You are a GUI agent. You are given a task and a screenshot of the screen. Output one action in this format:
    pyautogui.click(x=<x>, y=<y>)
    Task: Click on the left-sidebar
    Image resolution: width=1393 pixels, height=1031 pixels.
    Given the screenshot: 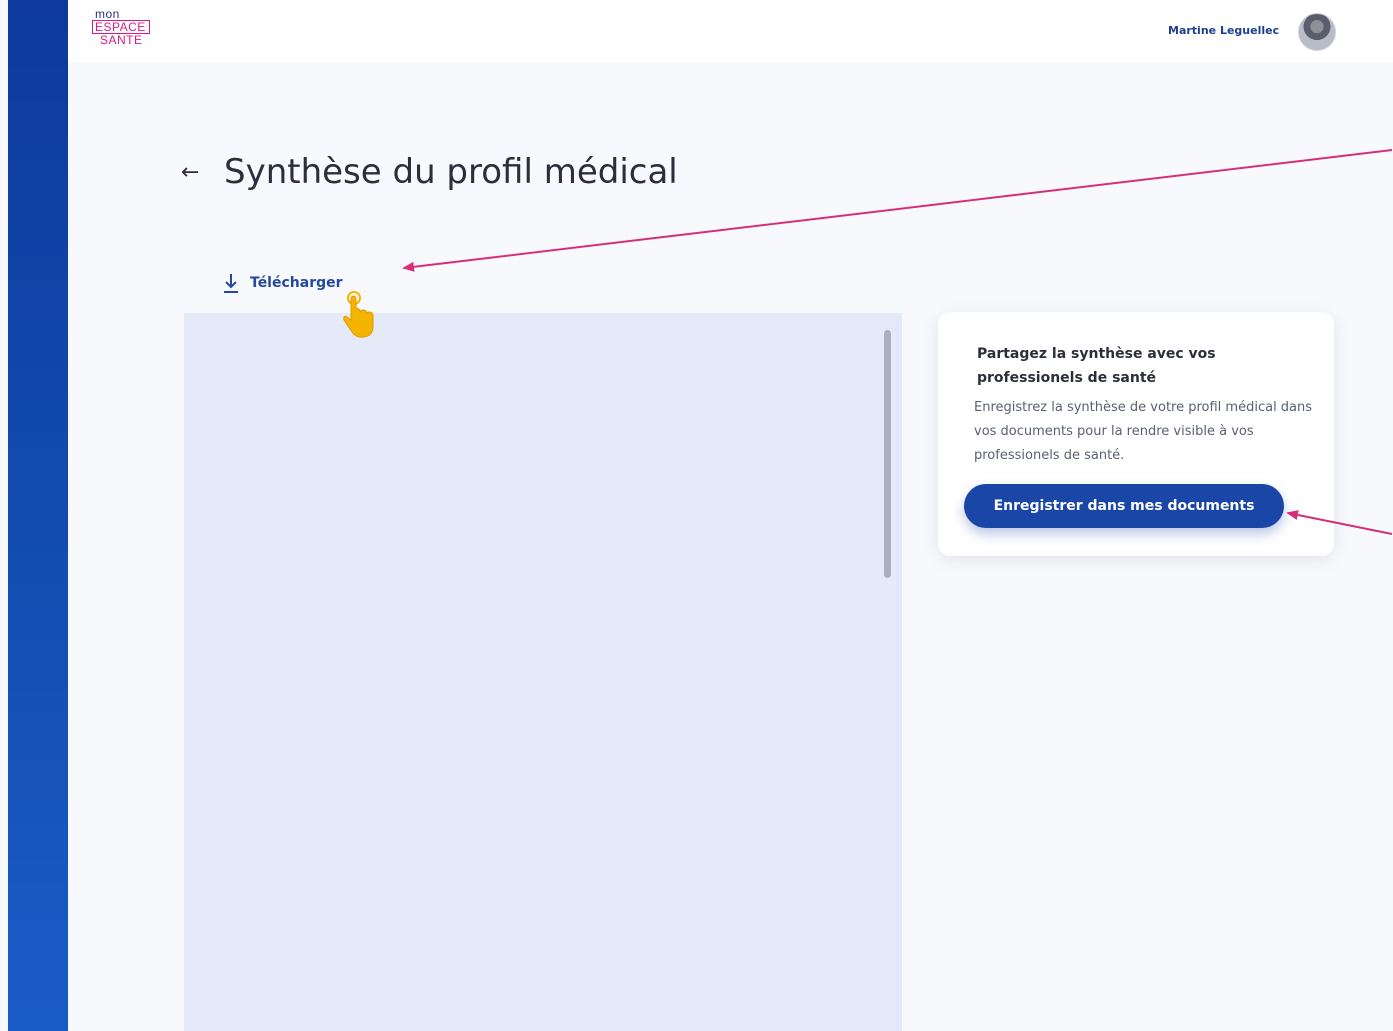 What is the action you would take?
    pyautogui.click(x=38, y=515)
    